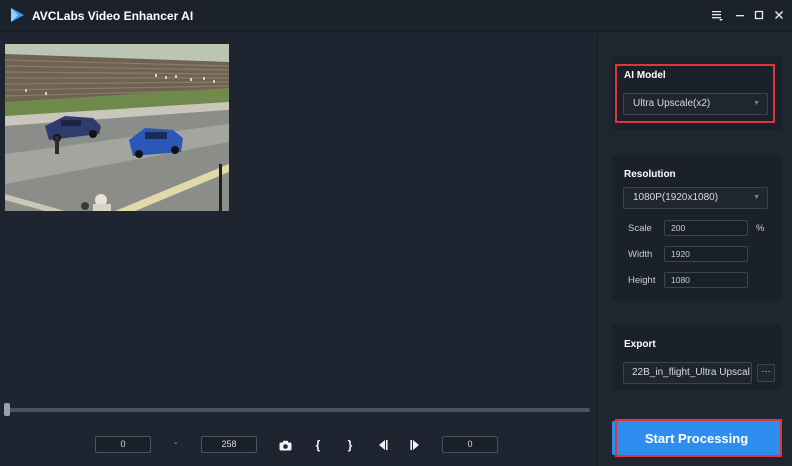  I want to click on timeline-slider, so click(297, 409).